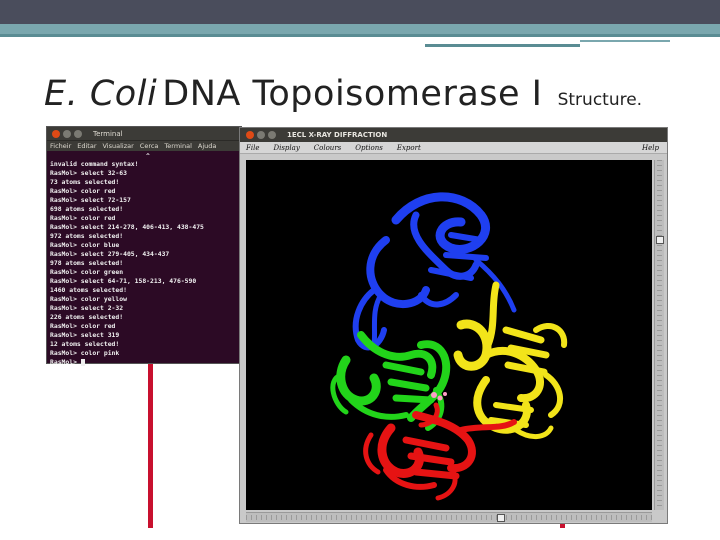  What do you see at coordinates (85, 335) in the screenshot?
I see `terminal-line: RasMol> select 319` at bounding box center [85, 335].